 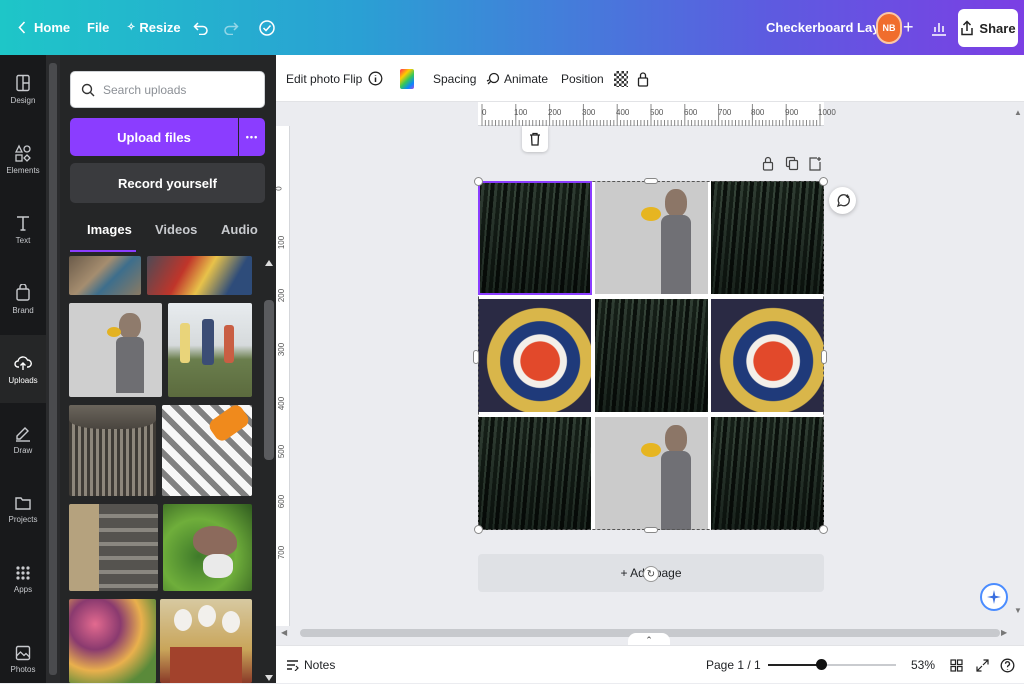 What do you see at coordinates (650, 664) in the screenshot?
I see `bottom-bar: Notes Page 1 / 1 53%` at bounding box center [650, 664].